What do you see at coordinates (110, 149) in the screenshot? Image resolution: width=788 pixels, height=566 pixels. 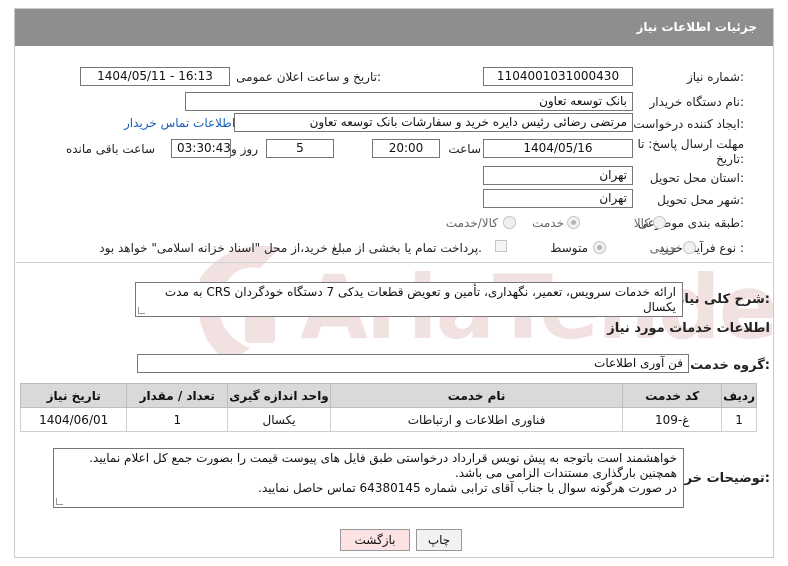 I see `remaining-label: ساعت باقی مانده` at bounding box center [110, 149].